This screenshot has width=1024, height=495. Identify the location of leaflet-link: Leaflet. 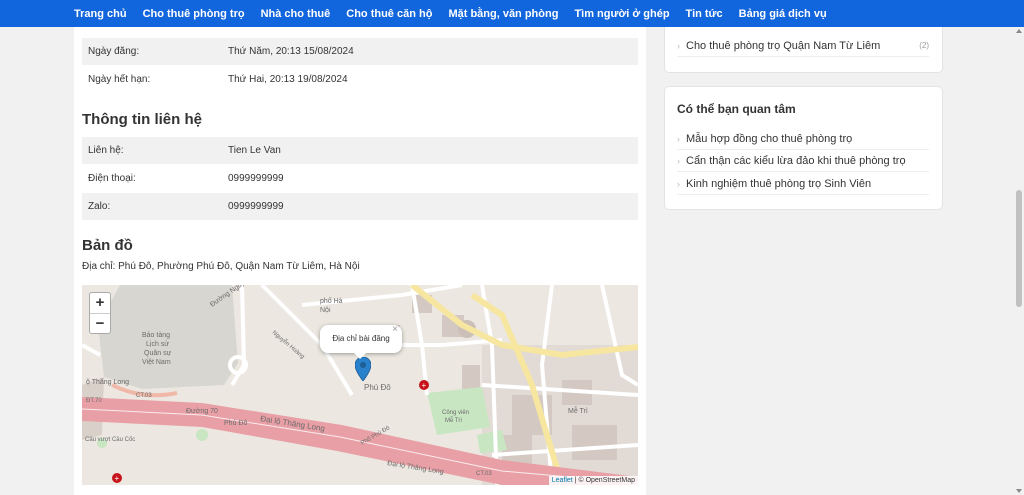
(562, 480).